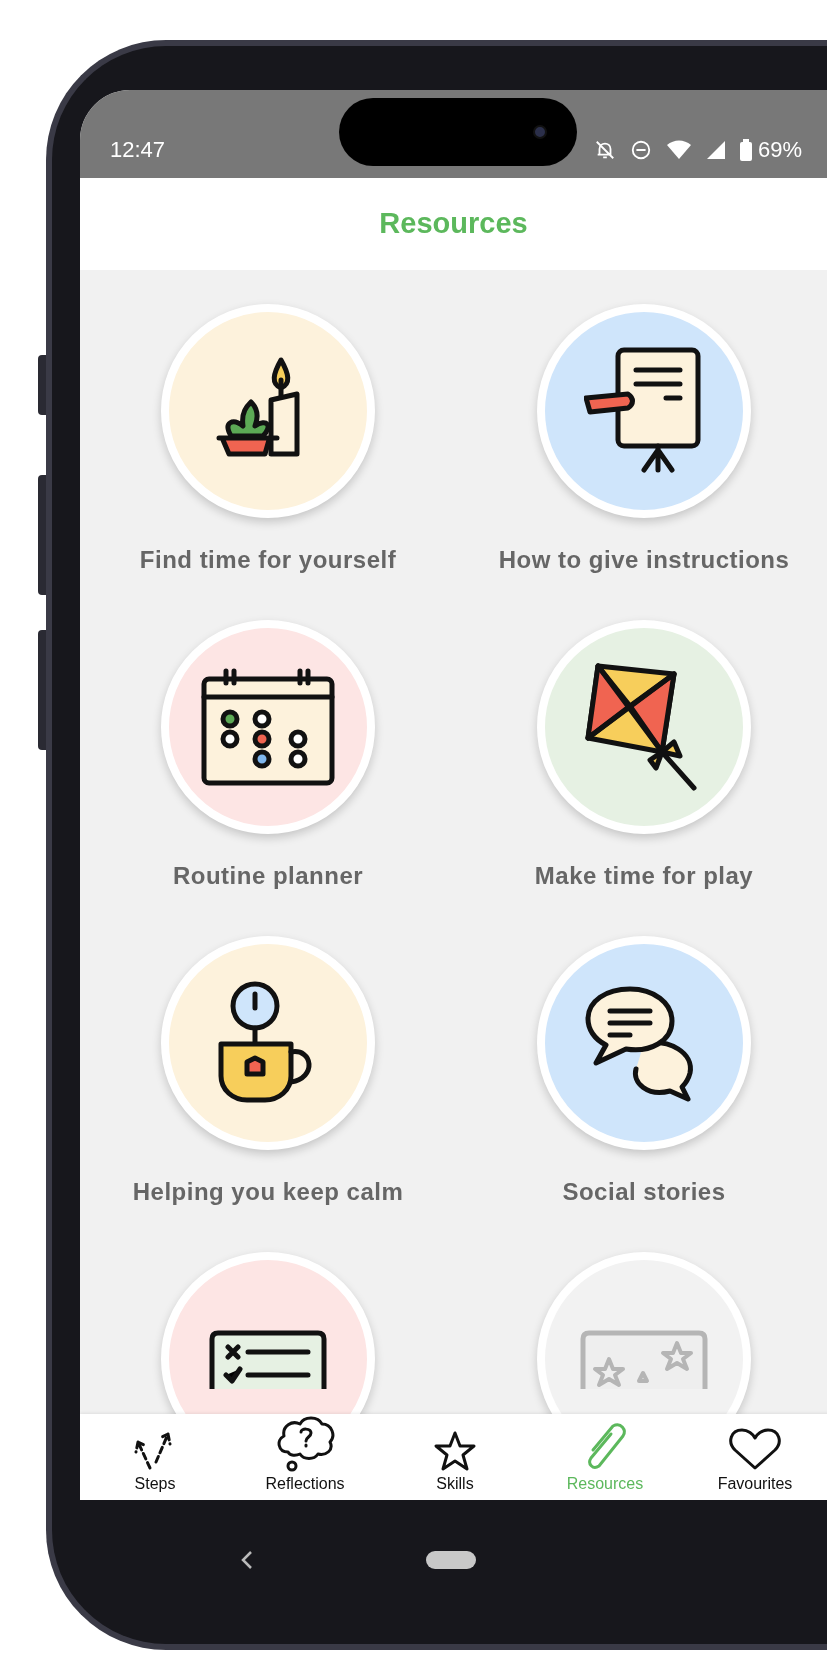 This screenshot has height=1662, width=827. I want to click on page-title: Resources, so click(453, 224).